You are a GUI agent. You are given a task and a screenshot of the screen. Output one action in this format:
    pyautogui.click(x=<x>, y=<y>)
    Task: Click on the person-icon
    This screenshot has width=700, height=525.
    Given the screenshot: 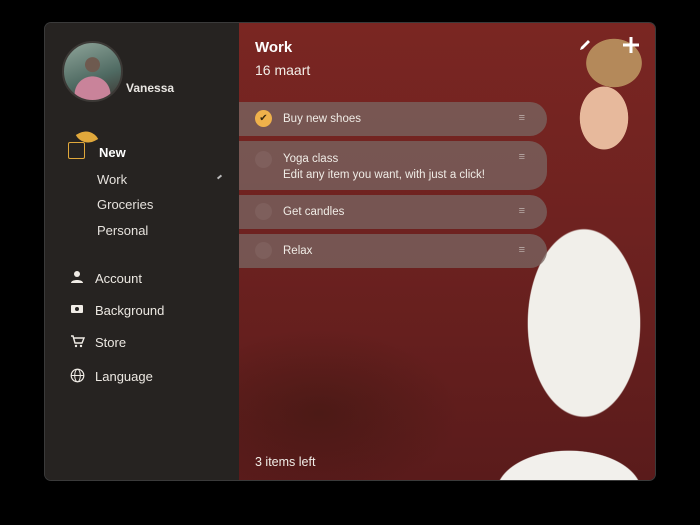 What is the action you would take?
    pyautogui.click(x=77, y=278)
    